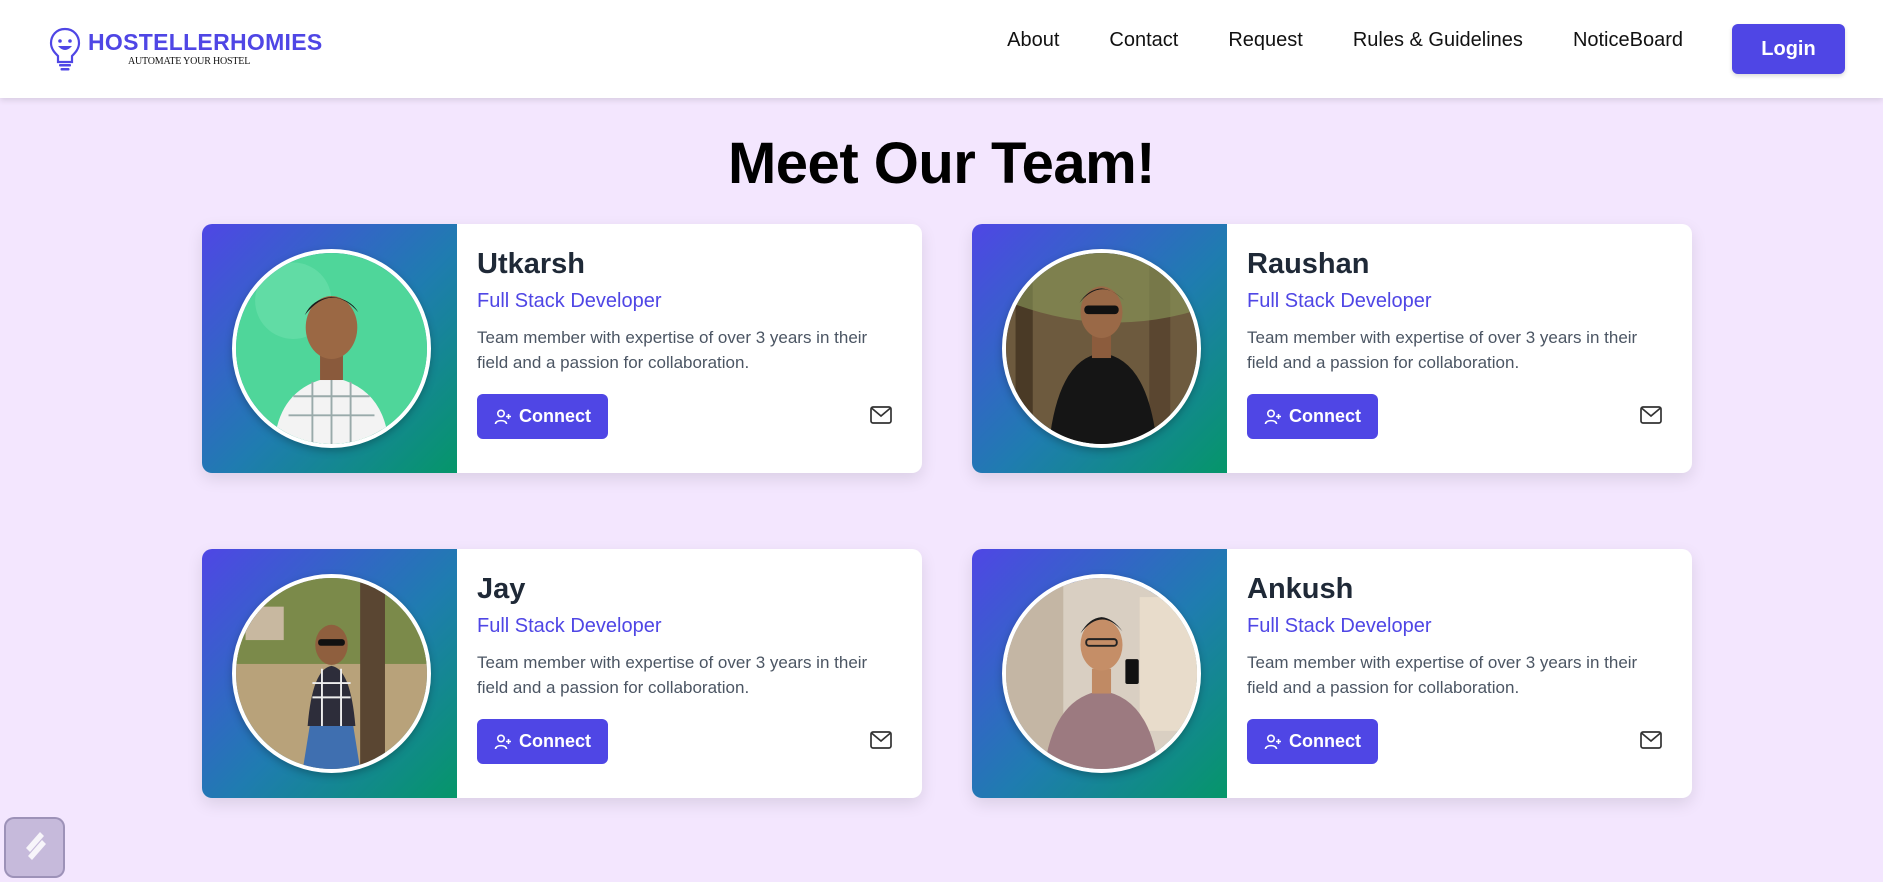 The image size is (1883, 882). Describe the element at coordinates (501, 589) in the screenshot. I see `member-name: Jay` at that location.